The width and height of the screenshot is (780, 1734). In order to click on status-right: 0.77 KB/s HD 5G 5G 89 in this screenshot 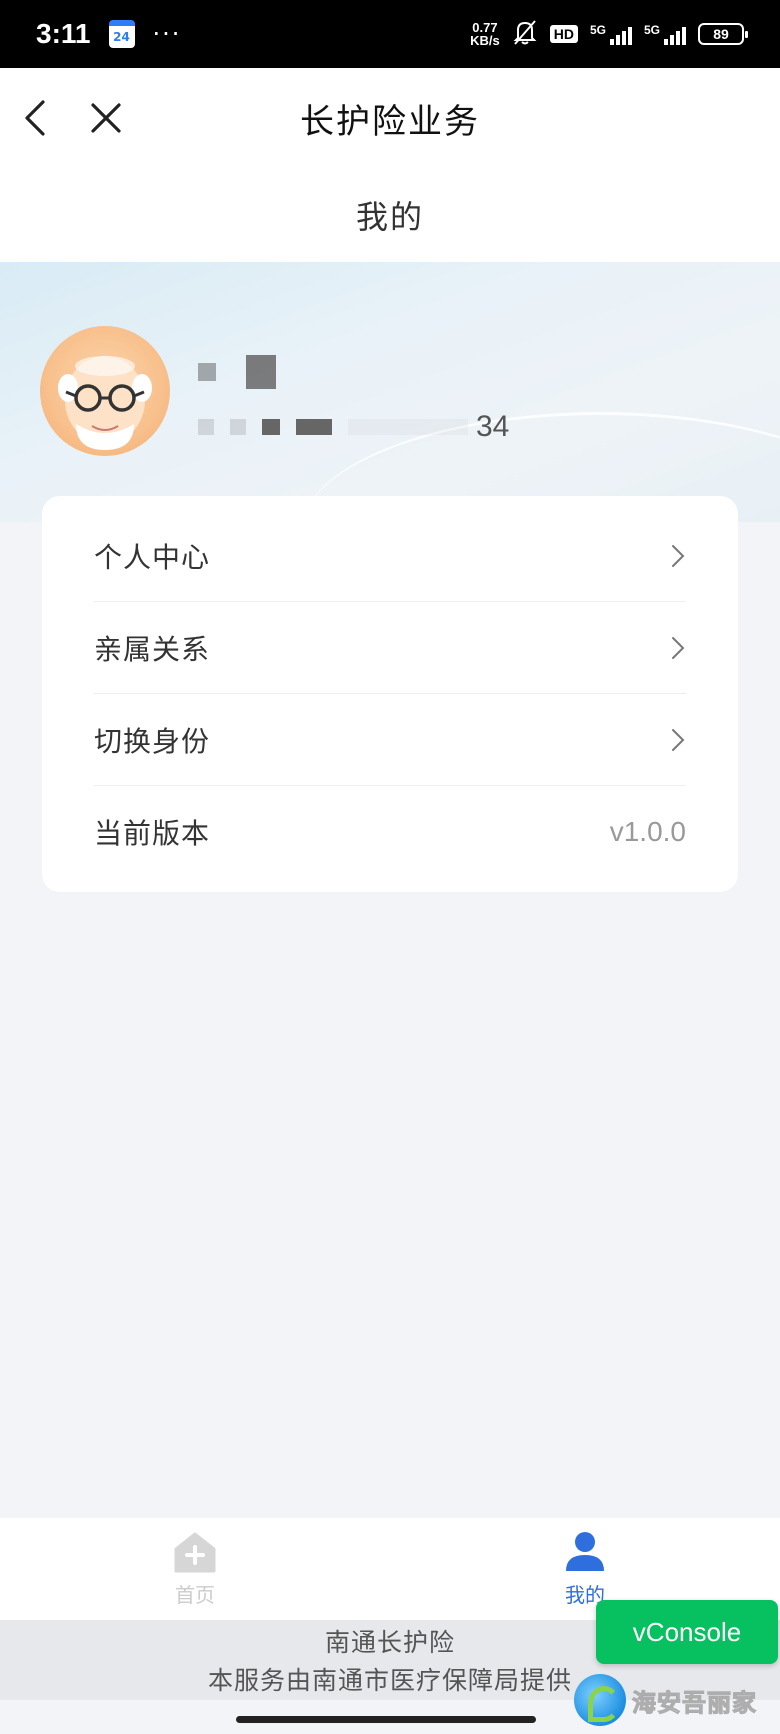, I will do `click(609, 34)`.